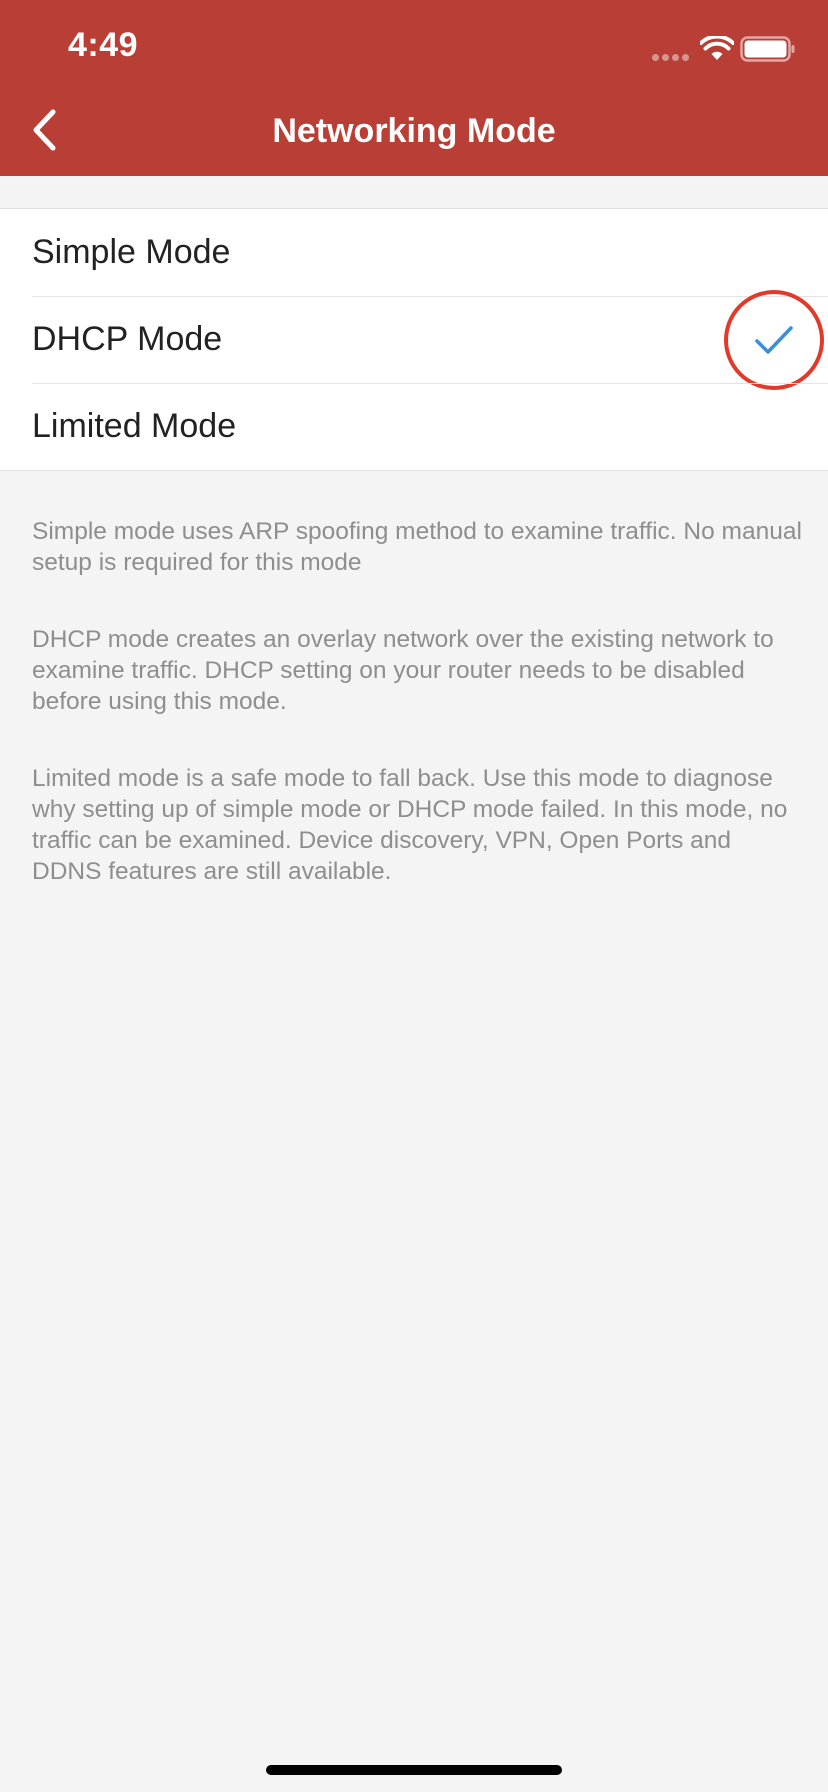 This screenshot has width=828, height=1792. What do you see at coordinates (671, 58) in the screenshot?
I see `cellular-signal-icon` at bounding box center [671, 58].